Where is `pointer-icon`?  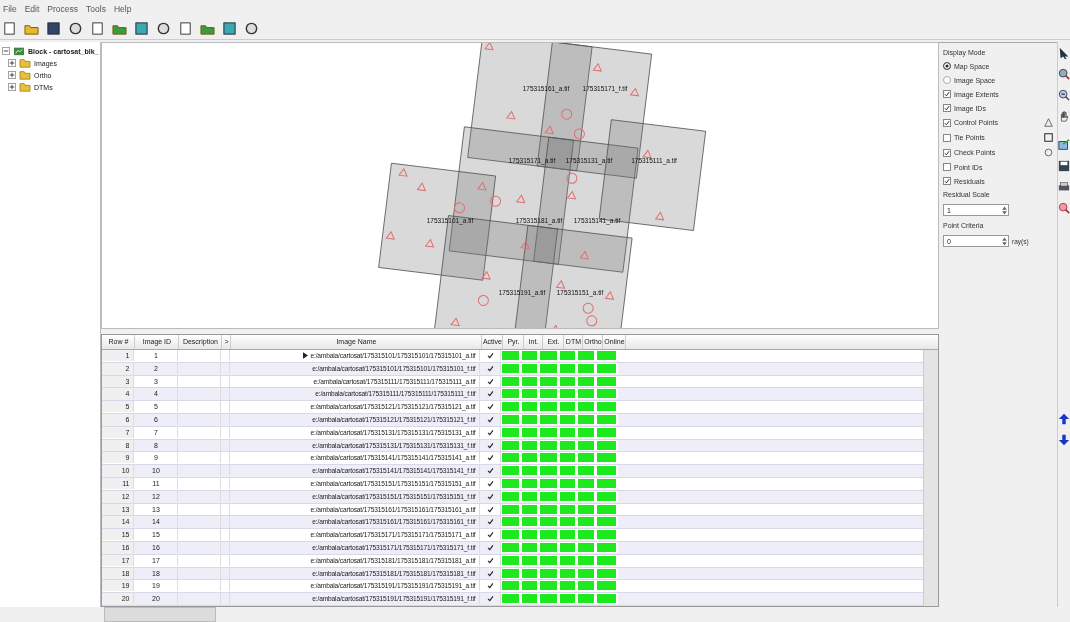
pointer-icon is located at coordinates (1064, 53).